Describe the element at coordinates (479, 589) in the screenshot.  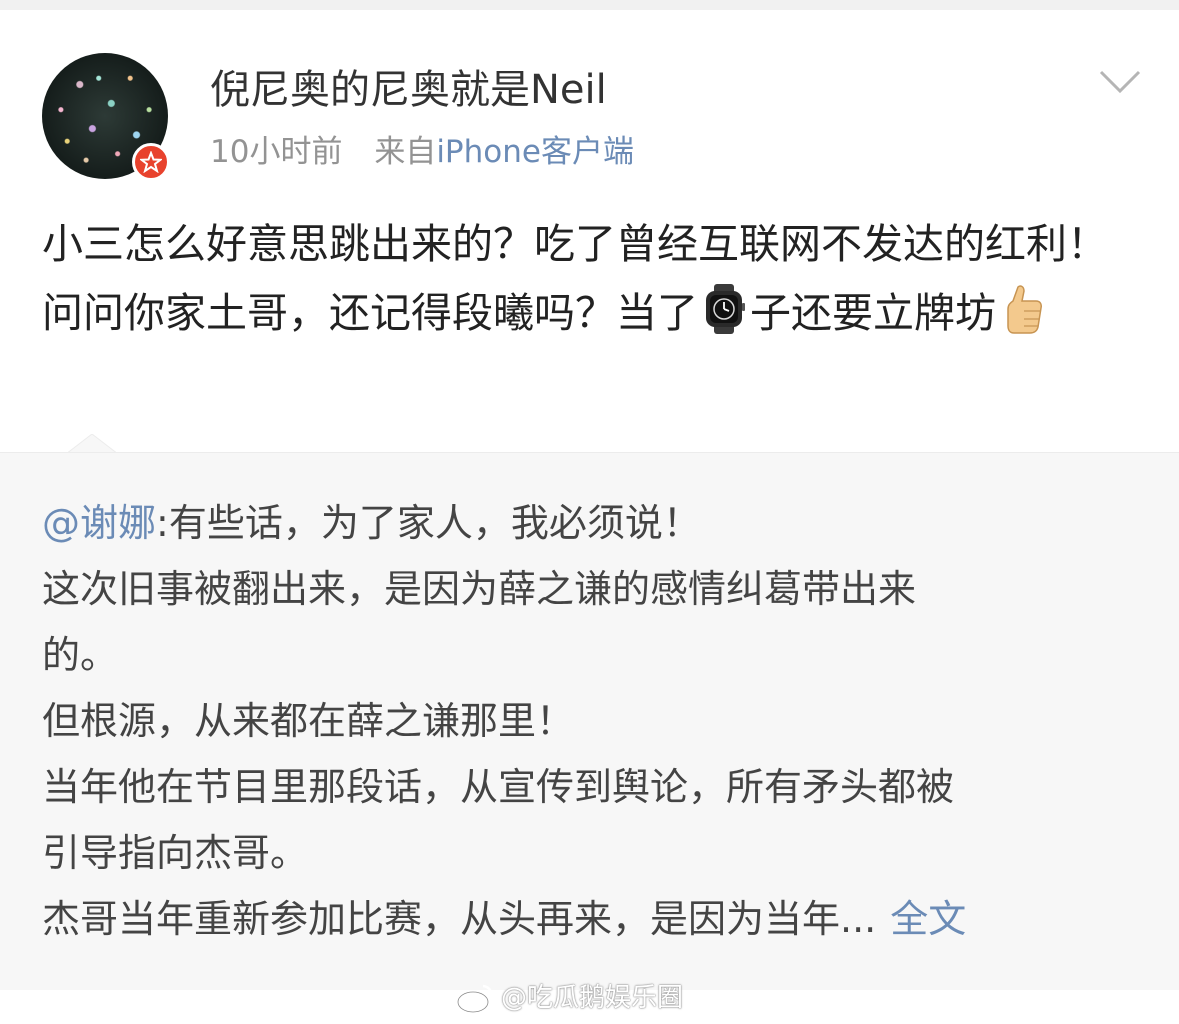
I see `repost-line: 这次旧事被翻出来，是因为薛之谦的感情纠葛带出来` at that location.